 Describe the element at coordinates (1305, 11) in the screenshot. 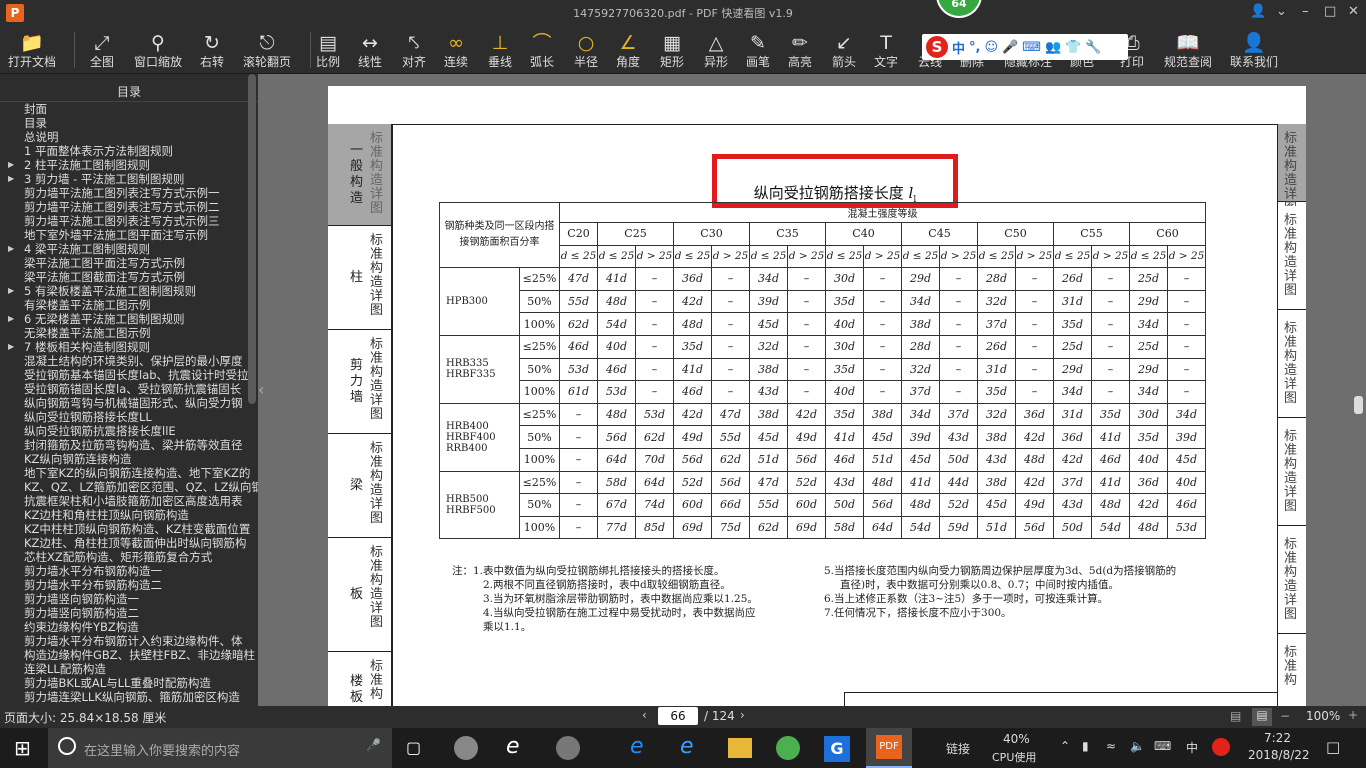

I see `minimize-button: –` at that location.